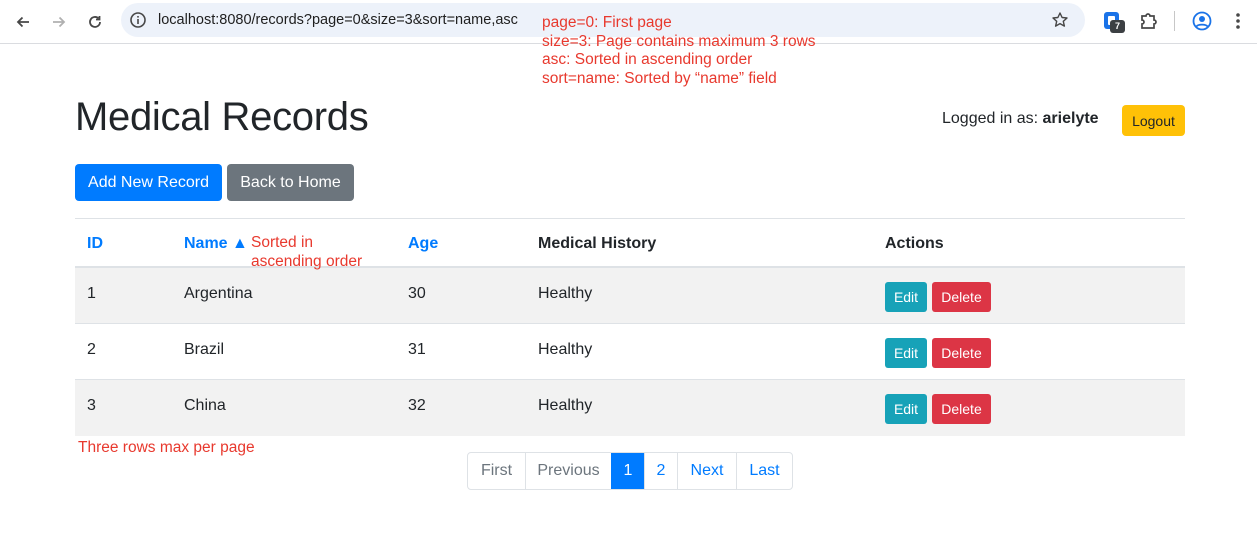 The width and height of the screenshot is (1257, 546). Describe the element at coordinates (630, 408) in the screenshot. I see `table-row: 3 China 32 Healthy Edit Delete` at that location.